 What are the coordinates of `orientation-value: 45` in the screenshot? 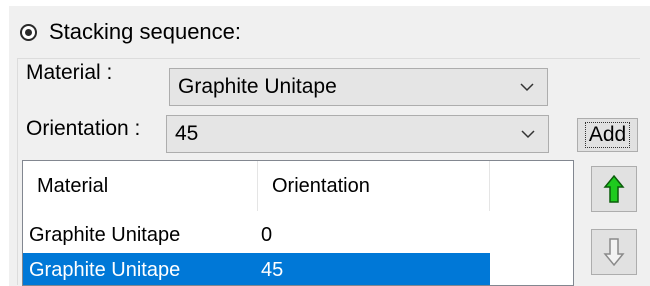 It's located at (187, 133).